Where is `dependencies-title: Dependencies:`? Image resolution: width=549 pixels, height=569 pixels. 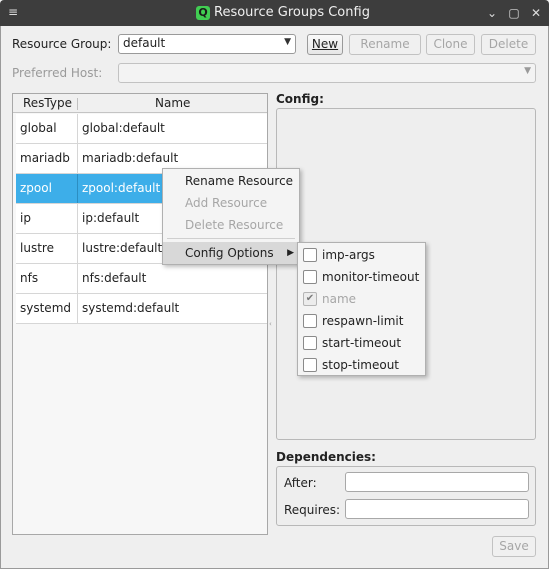
dependencies-title: Dependencies: is located at coordinates (326, 457).